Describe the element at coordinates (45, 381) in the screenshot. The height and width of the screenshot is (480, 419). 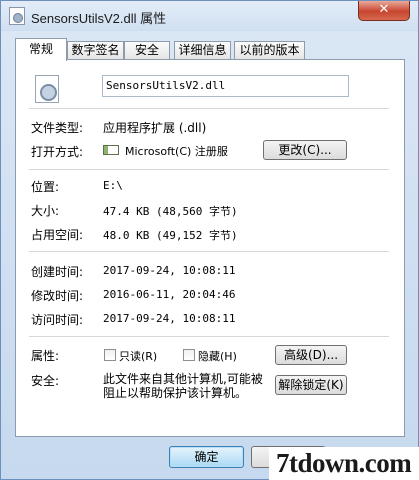
I see `security-label: 安全:` at that location.